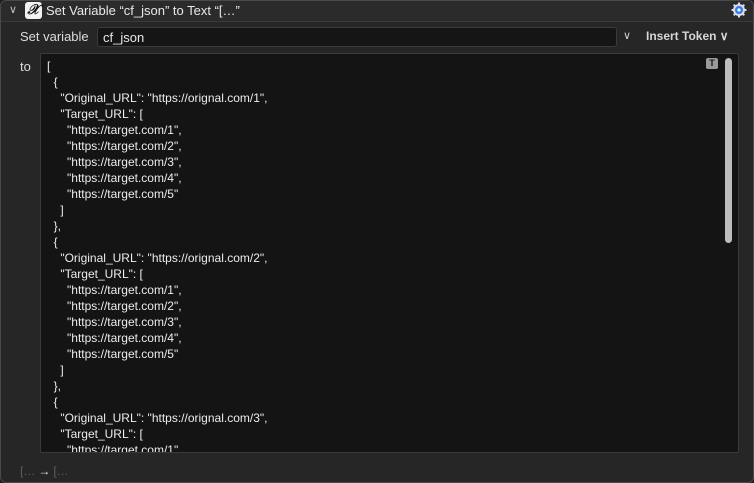 Image resolution: width=754 pixels, height=483 pixels. I want to click on action-titlebar: ∨ 𝒳 Set Variable “cf_json” to Text “[…”, so click(377, 11).